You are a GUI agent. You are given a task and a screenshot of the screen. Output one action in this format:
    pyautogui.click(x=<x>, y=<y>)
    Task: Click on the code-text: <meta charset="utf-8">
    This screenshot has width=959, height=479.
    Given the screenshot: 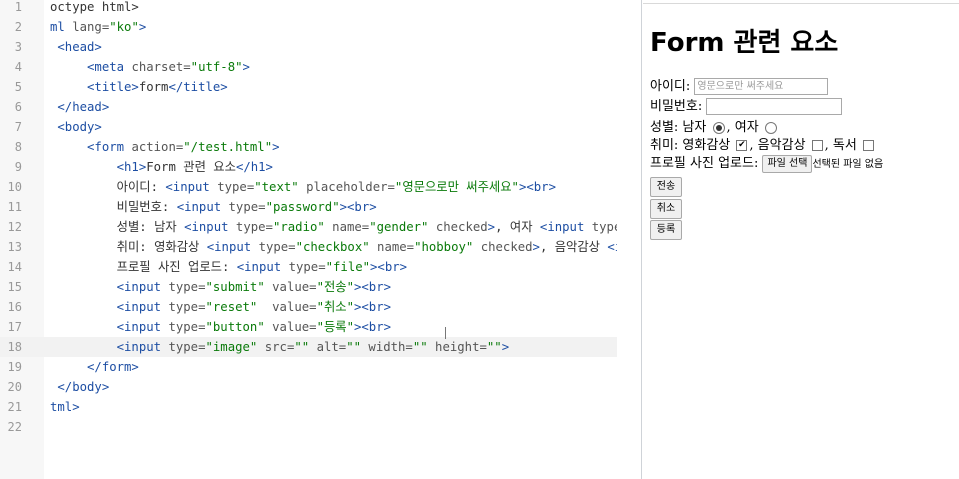 What is the action you would take?
    pyautogui.click(x=150, y=67)
    